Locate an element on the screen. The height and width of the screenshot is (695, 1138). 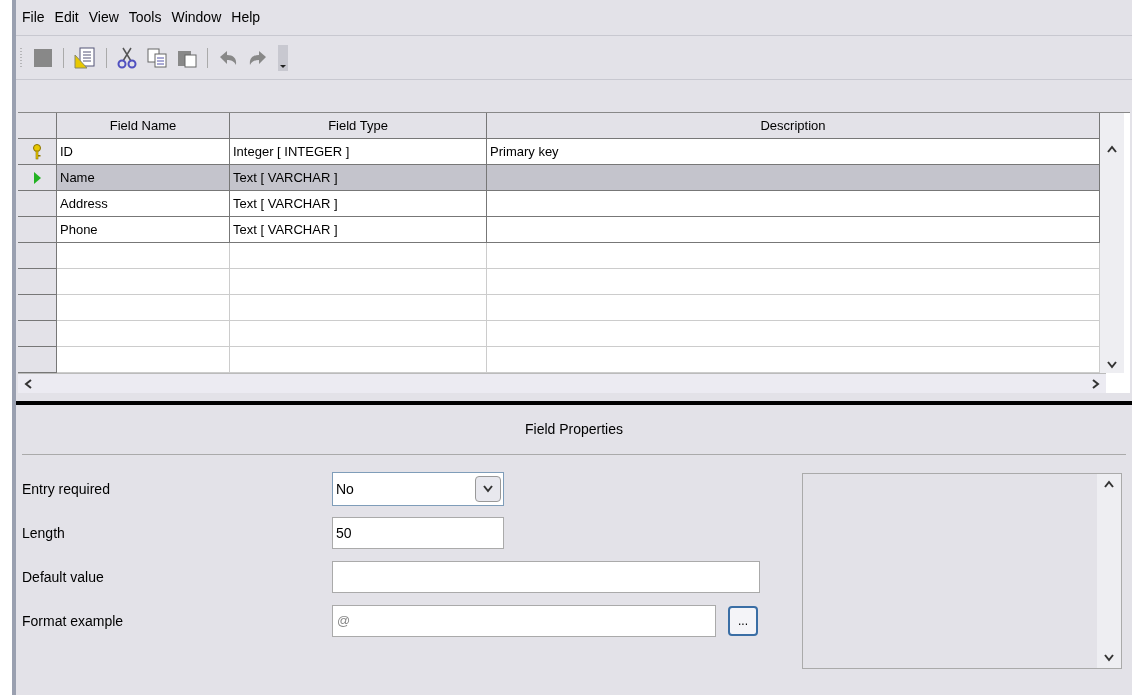
redo-icon is located at coordinates (258, 57).